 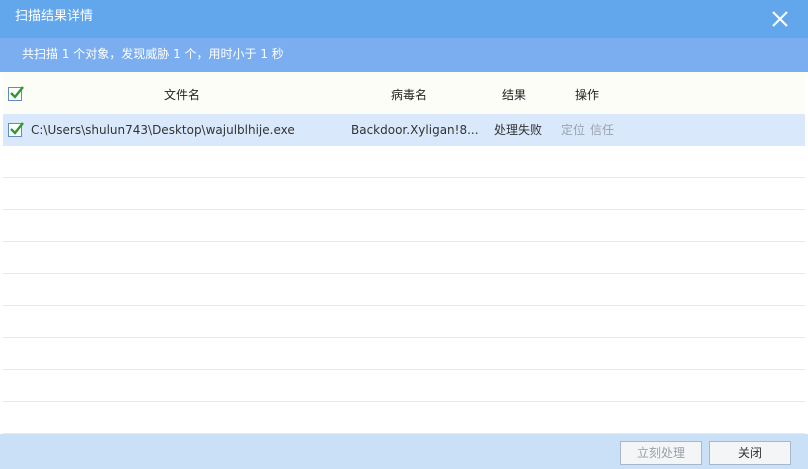 I want to click on title-bar: 扫描结果详情, so click(x=404, y=19).